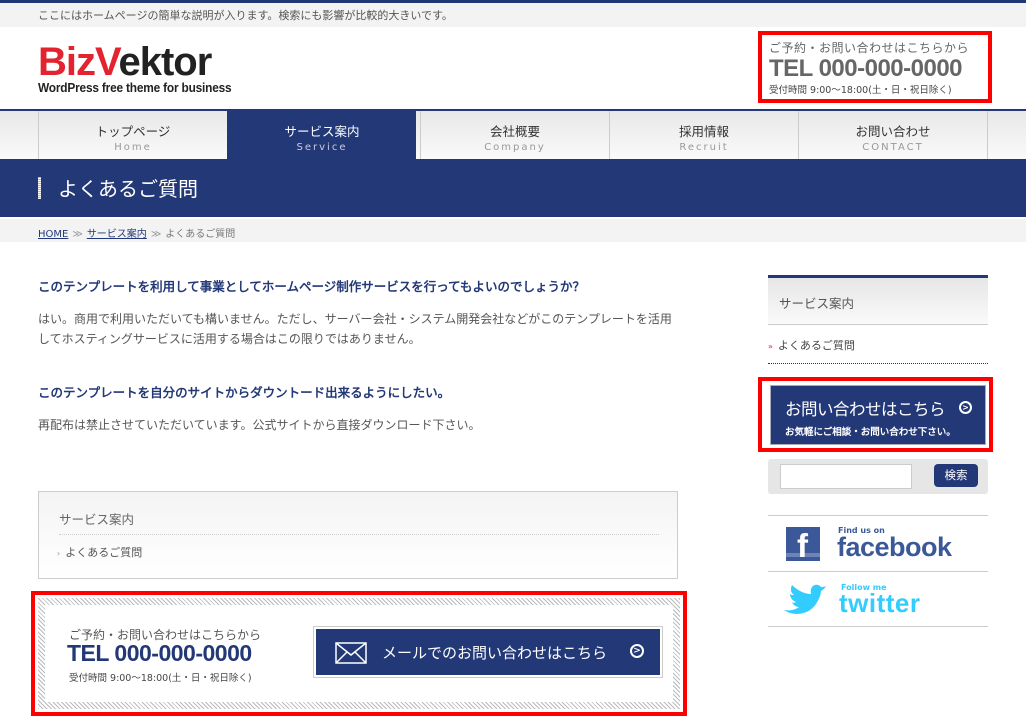 The height and width of the screenshot is (726, 1026). I want to click on nav-divider, so click(987, 135).